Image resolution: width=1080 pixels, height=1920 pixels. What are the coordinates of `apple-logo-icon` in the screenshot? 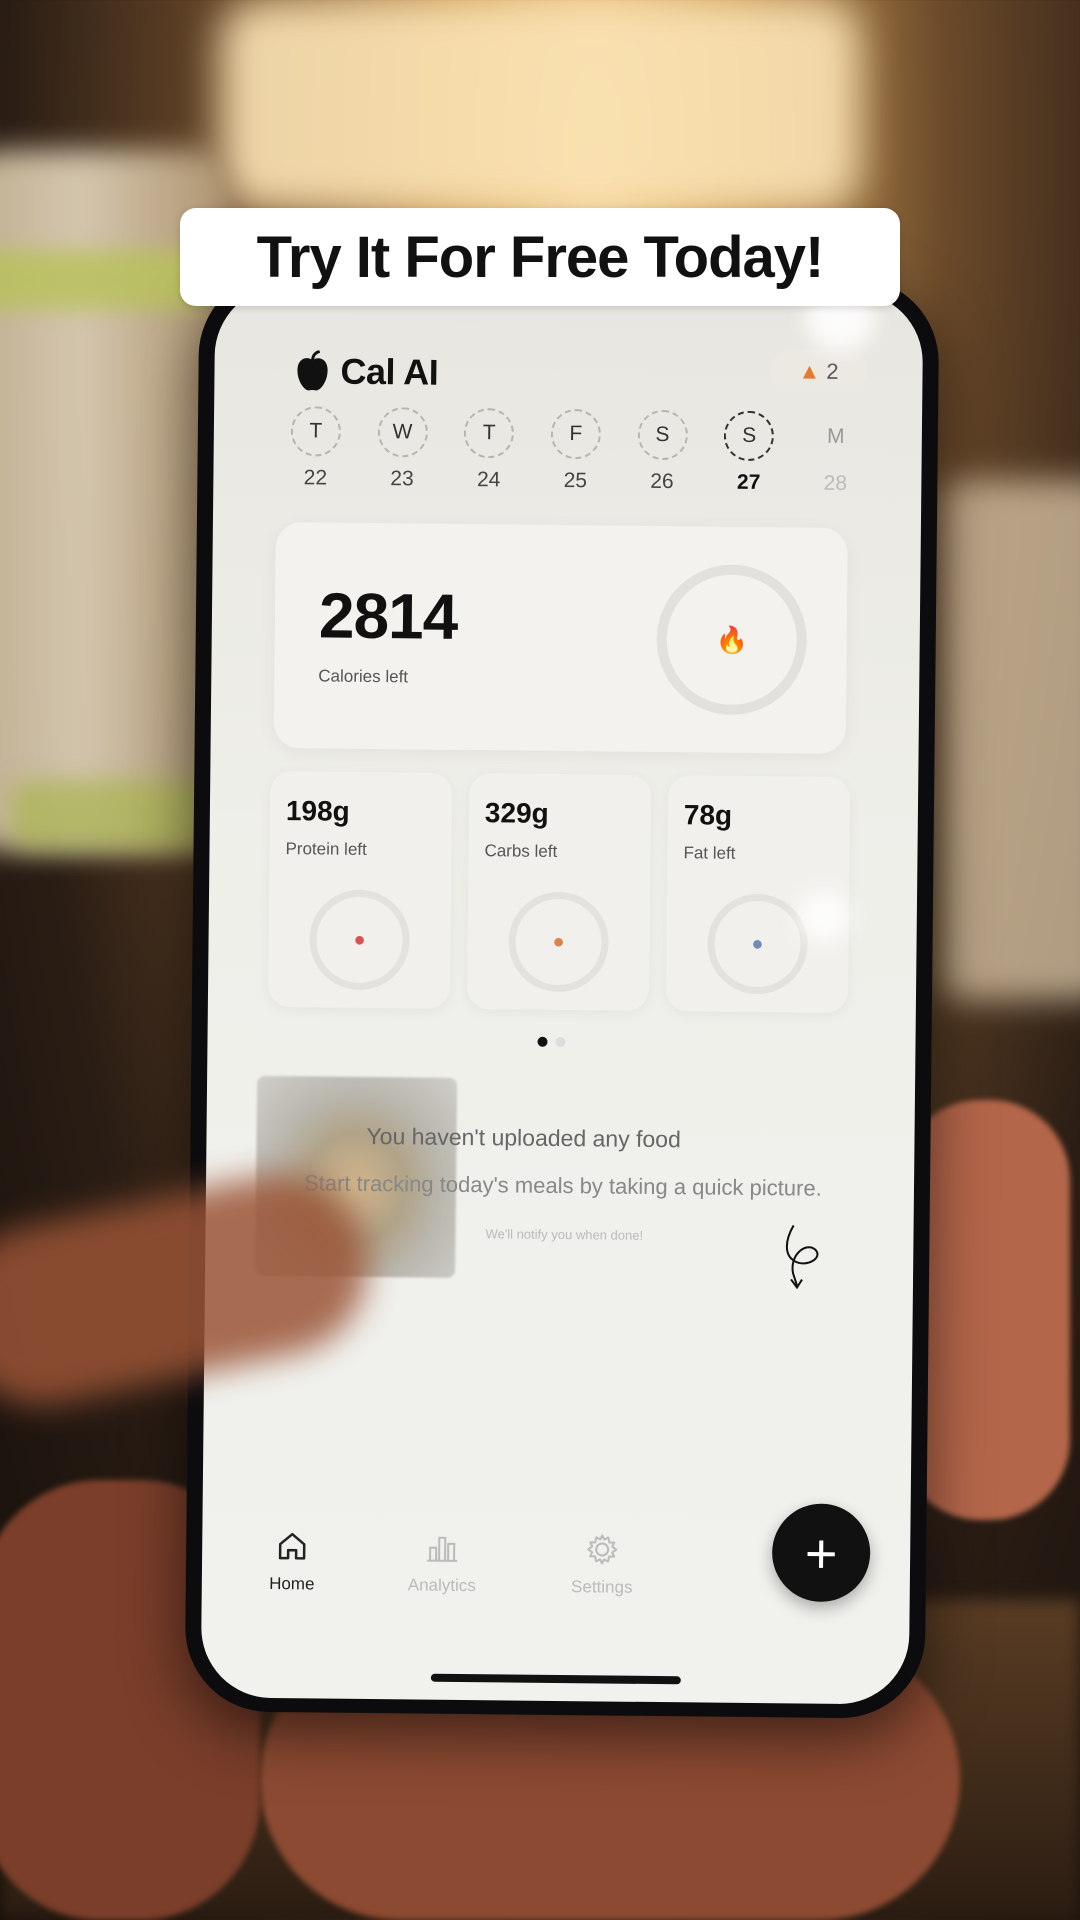 It's located at (312, 370).